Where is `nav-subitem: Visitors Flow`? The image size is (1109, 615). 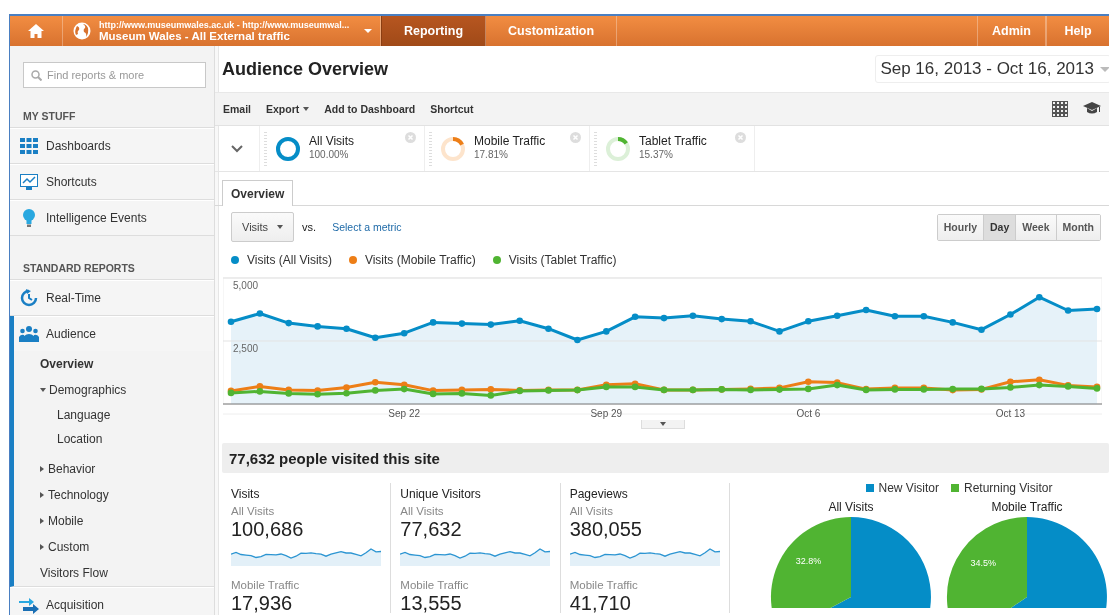 nav-subitem: Visitors Flow is located at coordinates (114, 573).